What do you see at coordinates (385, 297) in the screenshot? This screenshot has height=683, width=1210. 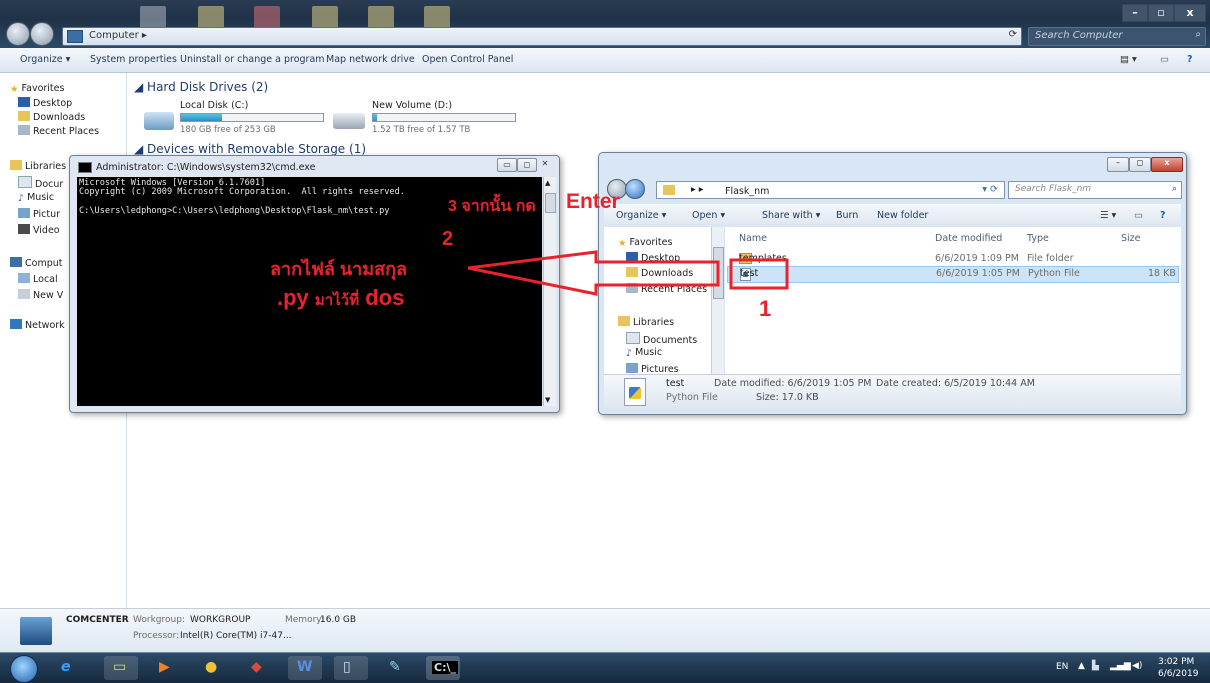 I see `drag-dos-text: dos` at bounding box center [385, 297].